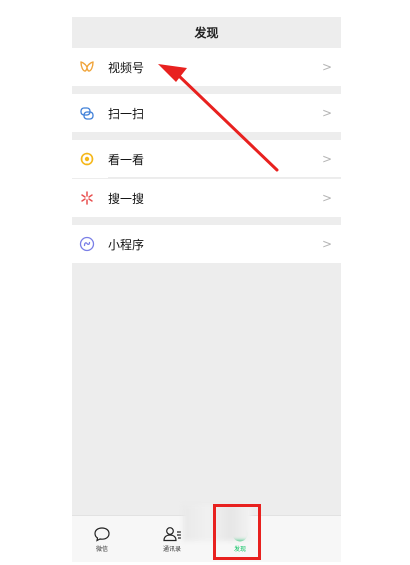 The height and width of the screenshot is (565, 410). What do you see at coordinates (87, 113) in the screenshot?
I see `scan-icon` at bounding box center [87, 113].